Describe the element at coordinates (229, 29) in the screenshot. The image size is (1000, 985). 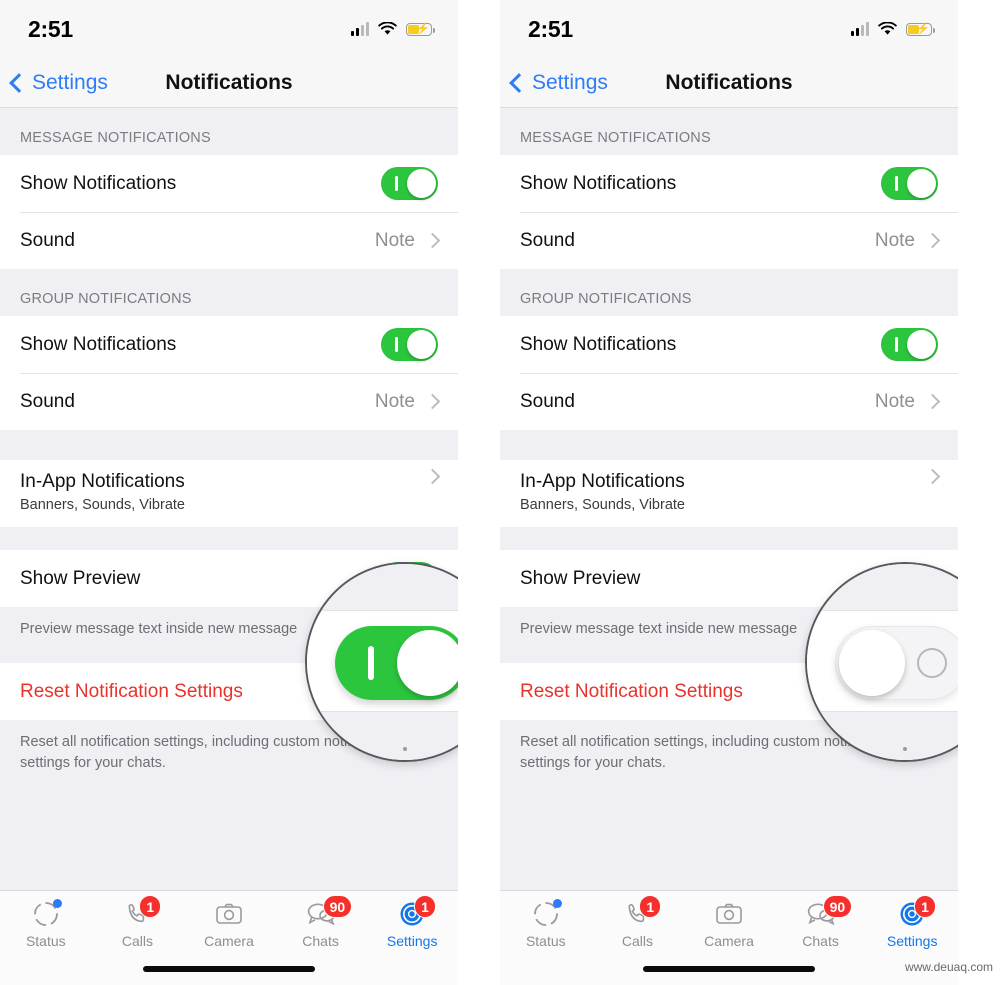
I see `status-bar: 2:51 ⚡` at that location.